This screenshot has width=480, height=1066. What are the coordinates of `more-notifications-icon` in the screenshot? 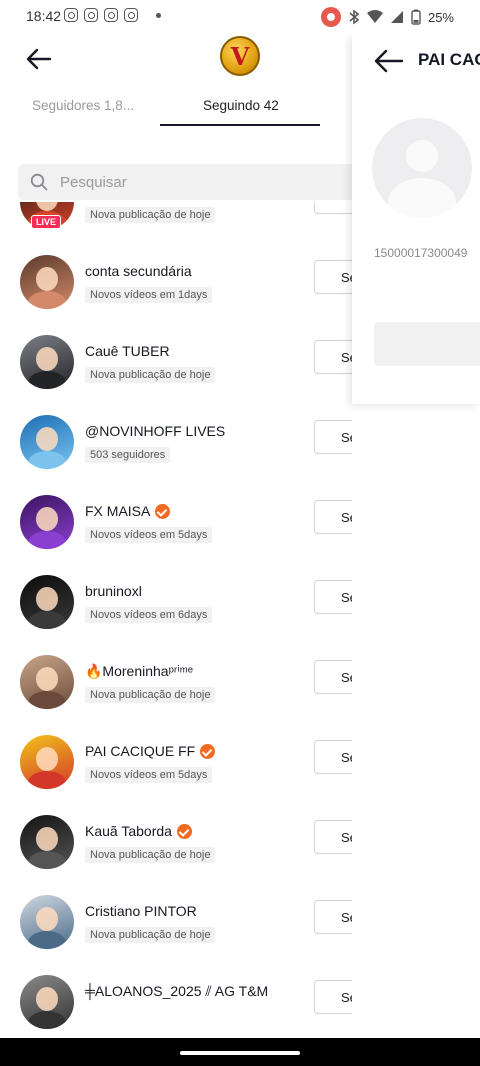 It's located at (158, 15).